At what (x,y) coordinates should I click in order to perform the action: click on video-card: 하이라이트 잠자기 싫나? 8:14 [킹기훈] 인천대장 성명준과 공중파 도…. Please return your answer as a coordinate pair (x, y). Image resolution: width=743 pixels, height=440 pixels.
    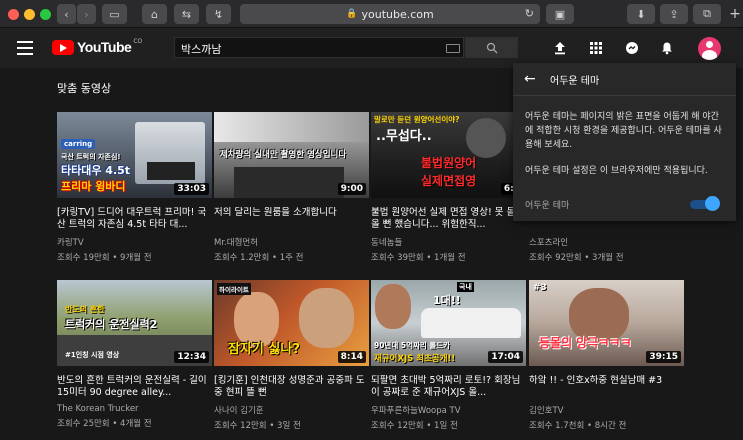
    Looking at the image, I should click on (291, 355).